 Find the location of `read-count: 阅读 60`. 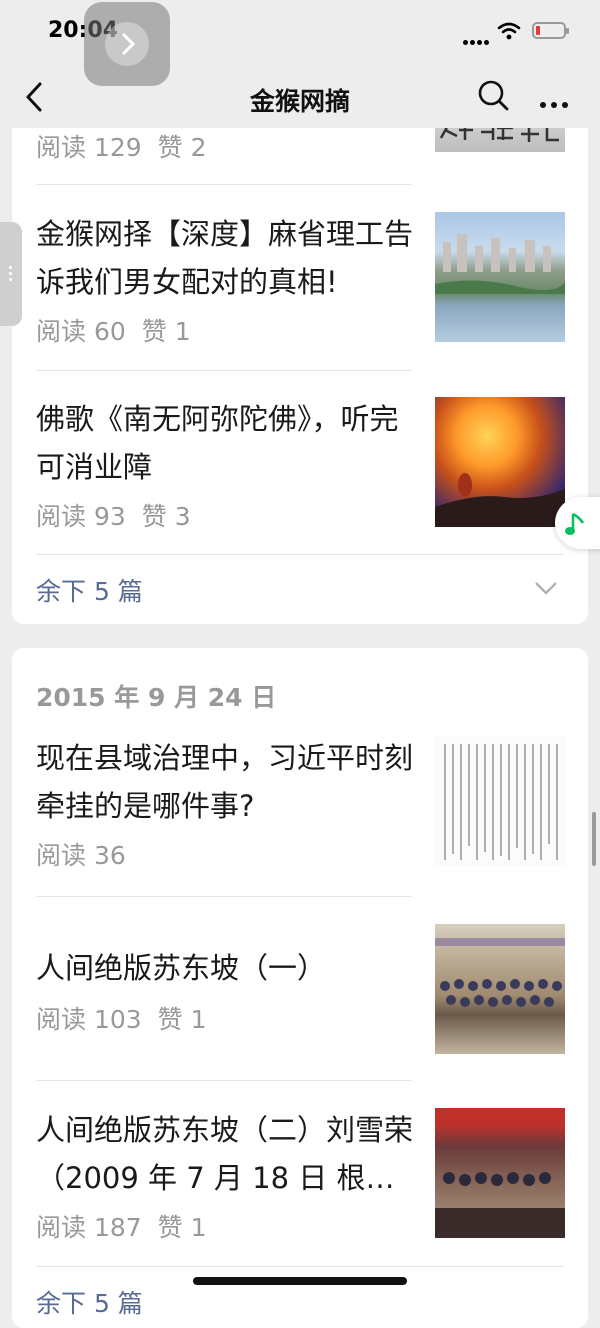

read-count: 阅读 60 is located at coordinates (81, 331).